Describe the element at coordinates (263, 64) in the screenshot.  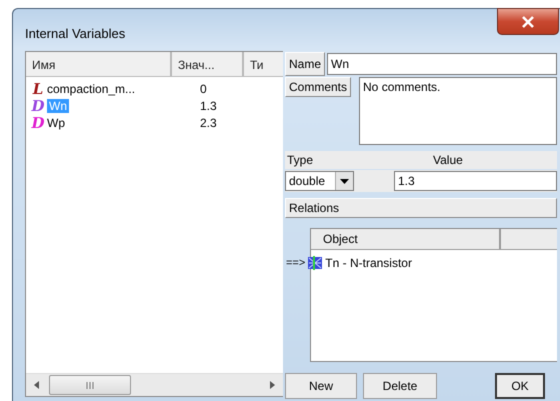
I see `column-header: Ти` at that location.